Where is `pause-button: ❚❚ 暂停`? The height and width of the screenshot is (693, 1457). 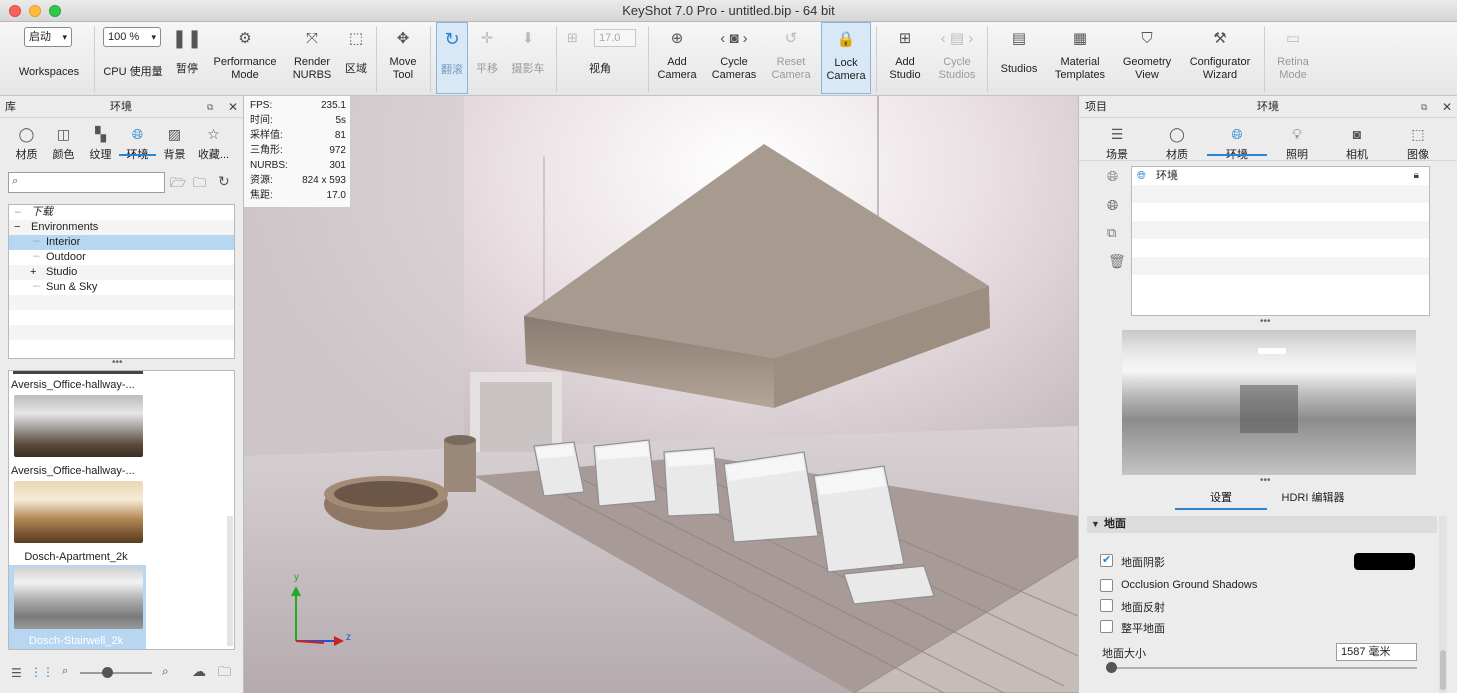 pause-button: ❚❚ 暂停 is located at coordinates (187, 58).